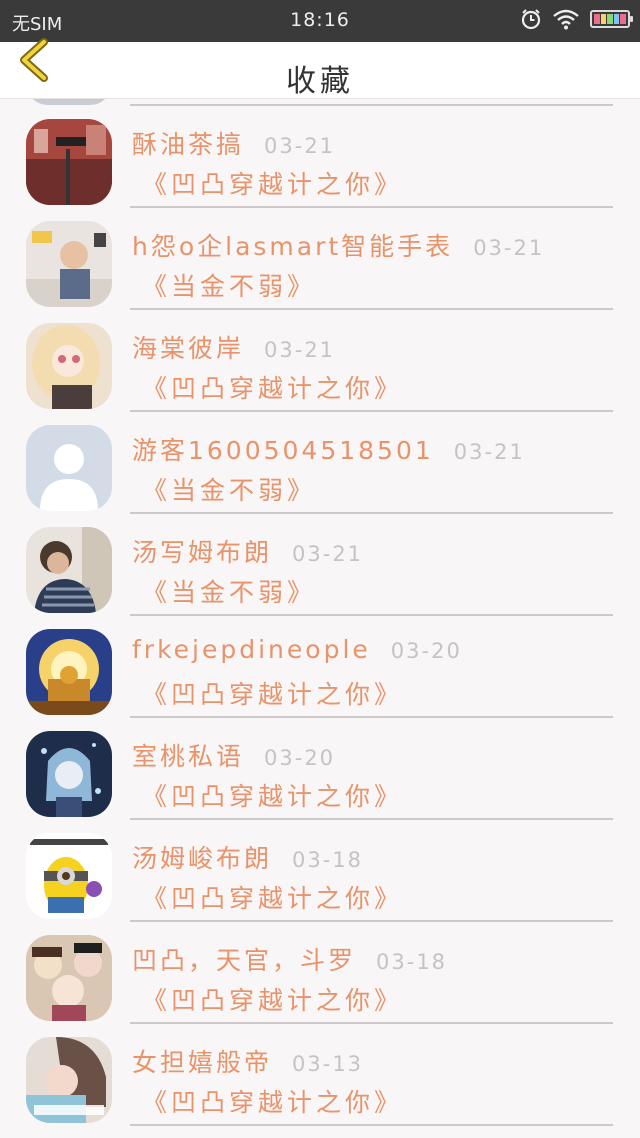 This screenshot has height=1138, width=640. I want to click on list-item: 海棠彼岸 03-21 《凹凸穿越计之你》, so click(320, 357).